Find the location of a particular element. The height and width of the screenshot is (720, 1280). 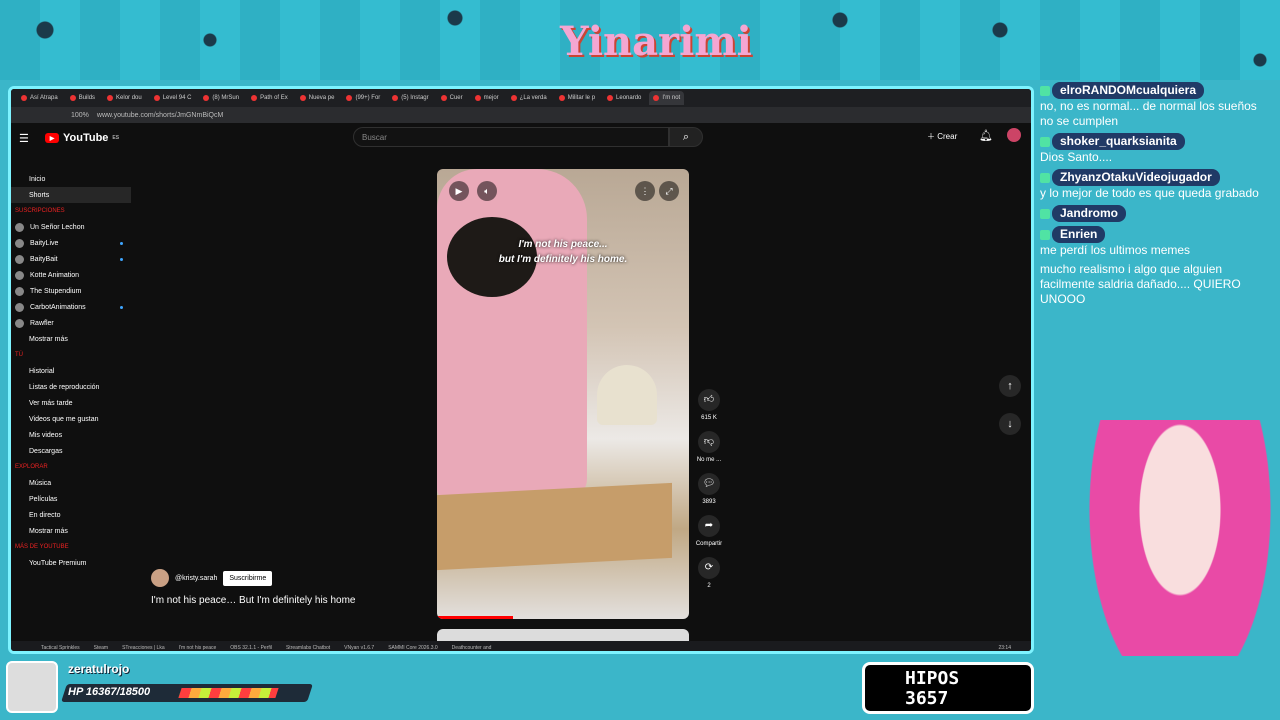

share-button: ➦ Compartir is located at coordinates (709, 531).